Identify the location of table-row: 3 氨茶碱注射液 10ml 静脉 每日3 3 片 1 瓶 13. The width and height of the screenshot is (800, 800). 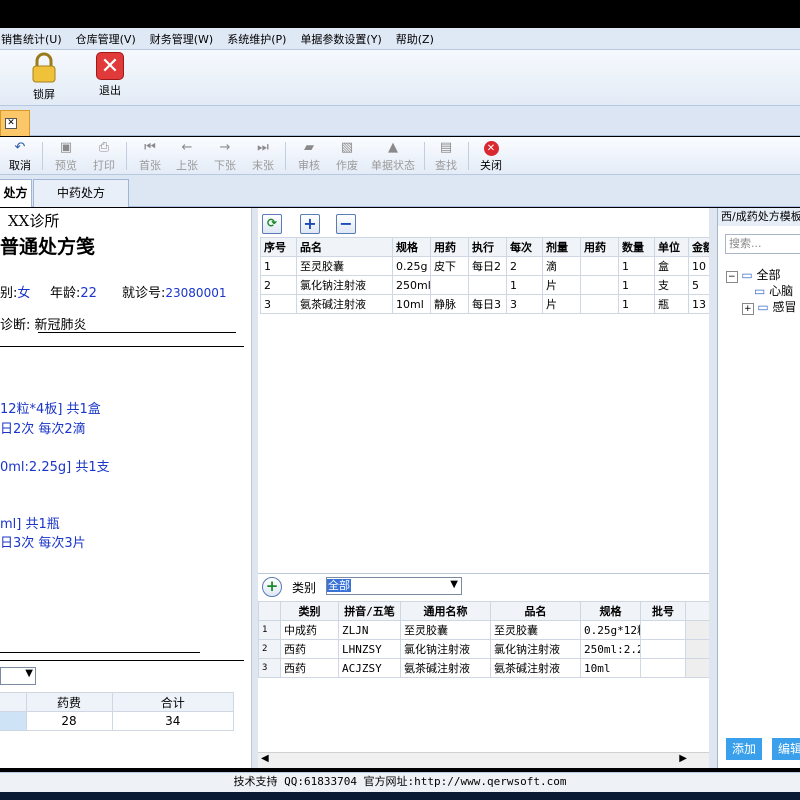
(485, 304).